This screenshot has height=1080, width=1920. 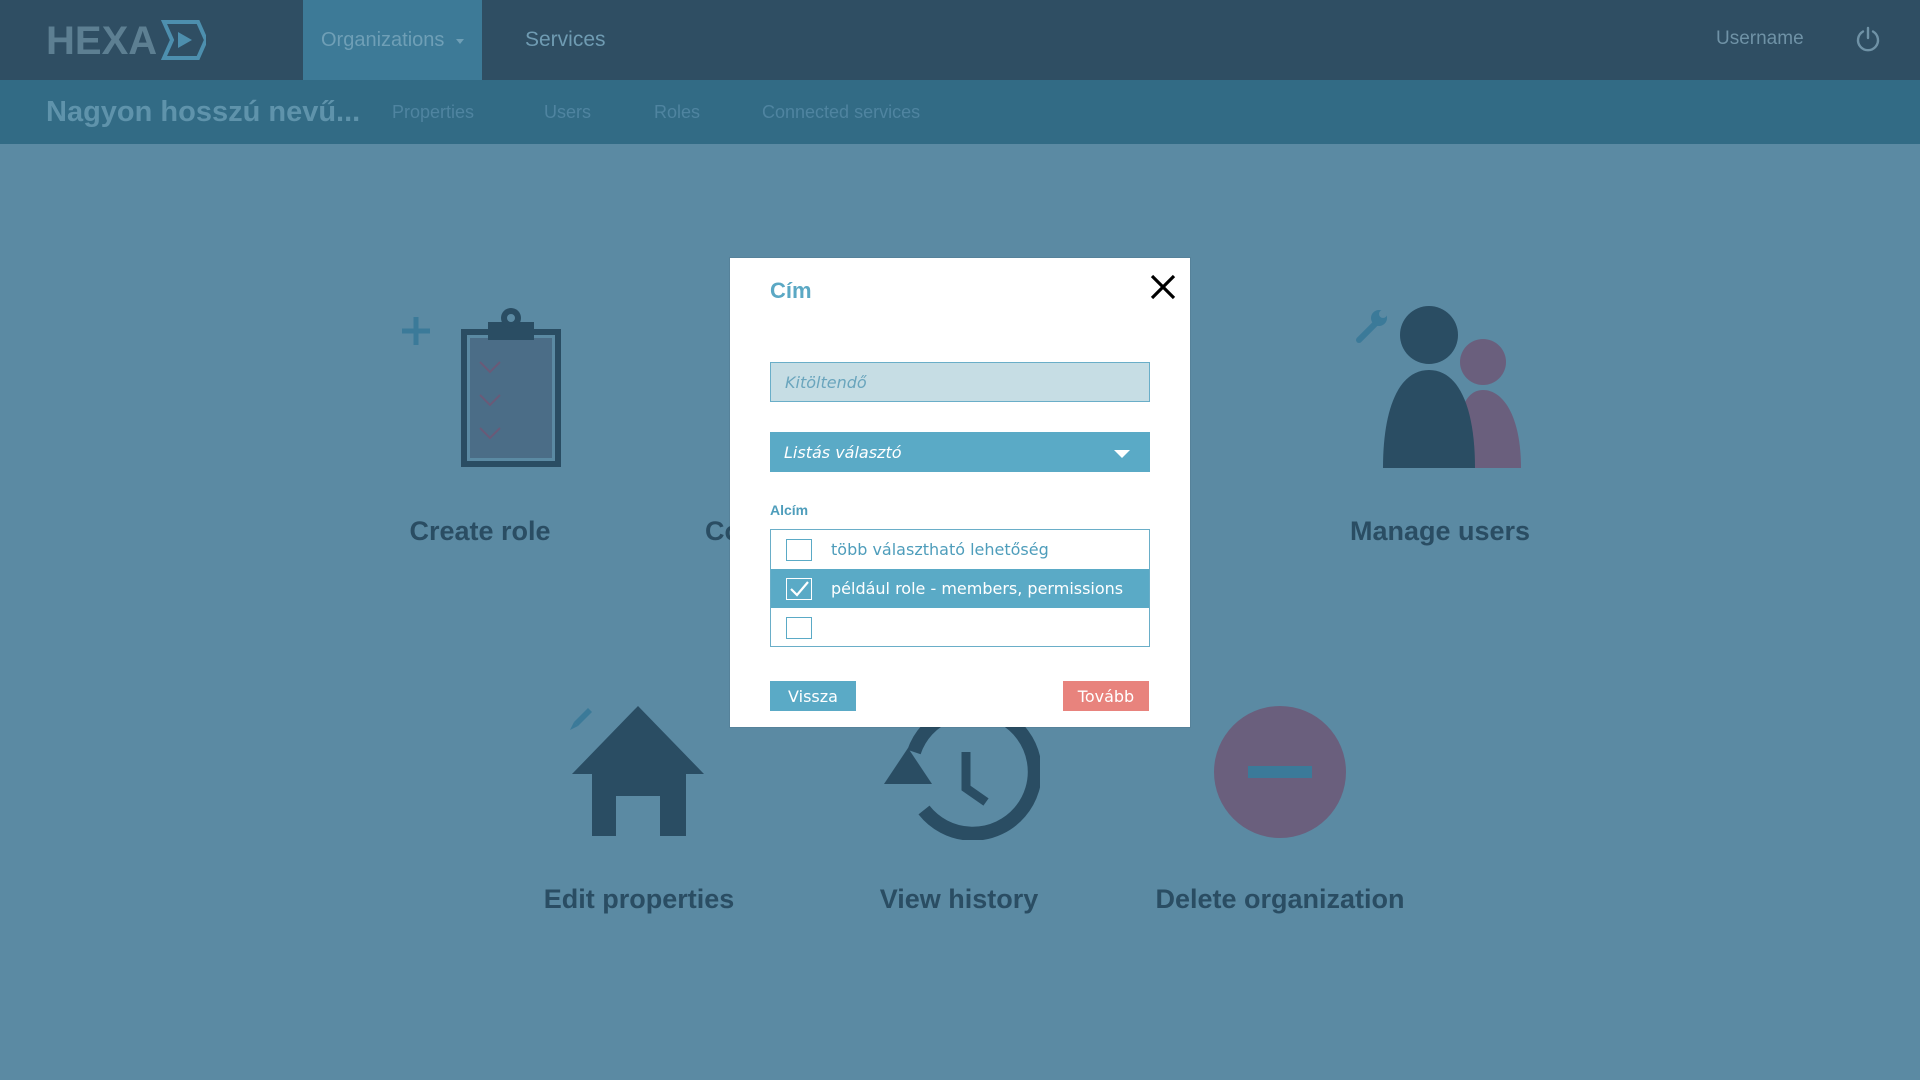 What do you see at coordinates (959, 899) in the screenshot?
I see `view-history-label: View history` at bounding box center [959, 899].